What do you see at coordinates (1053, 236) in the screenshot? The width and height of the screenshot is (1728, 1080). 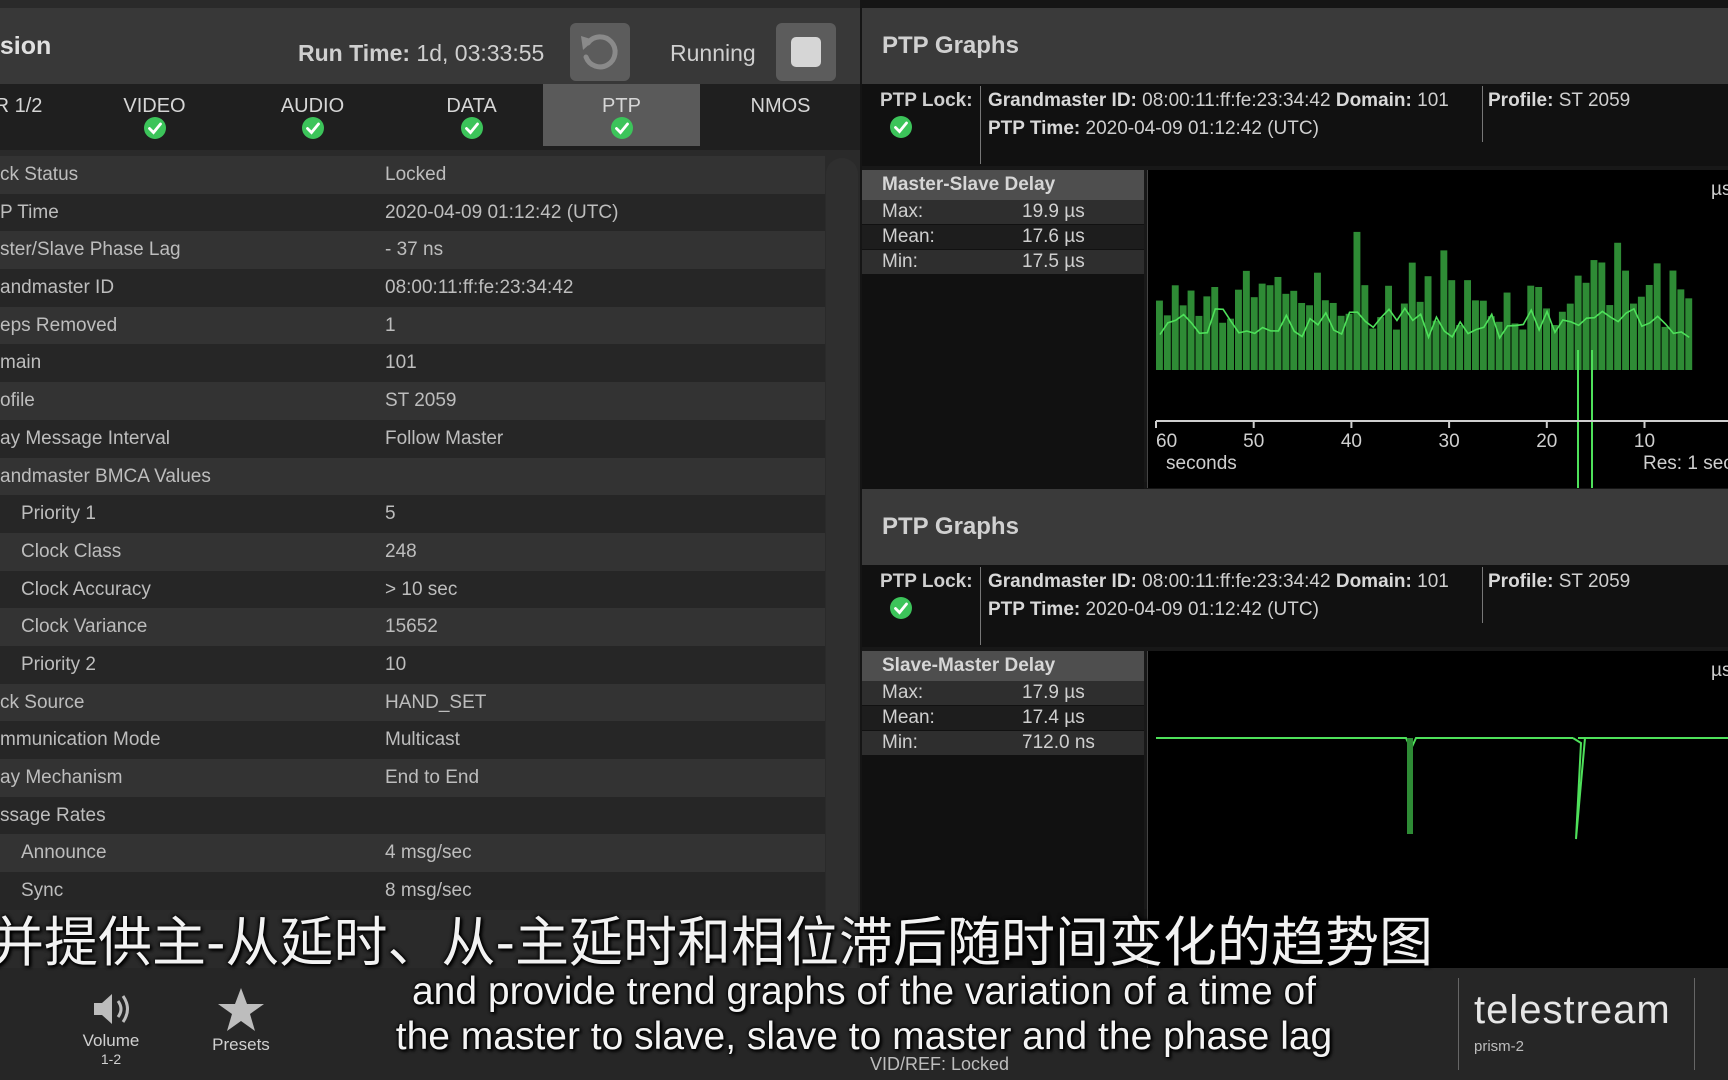 I see `stat-value: 17.6 µs` at bounding box center [1053, 236].